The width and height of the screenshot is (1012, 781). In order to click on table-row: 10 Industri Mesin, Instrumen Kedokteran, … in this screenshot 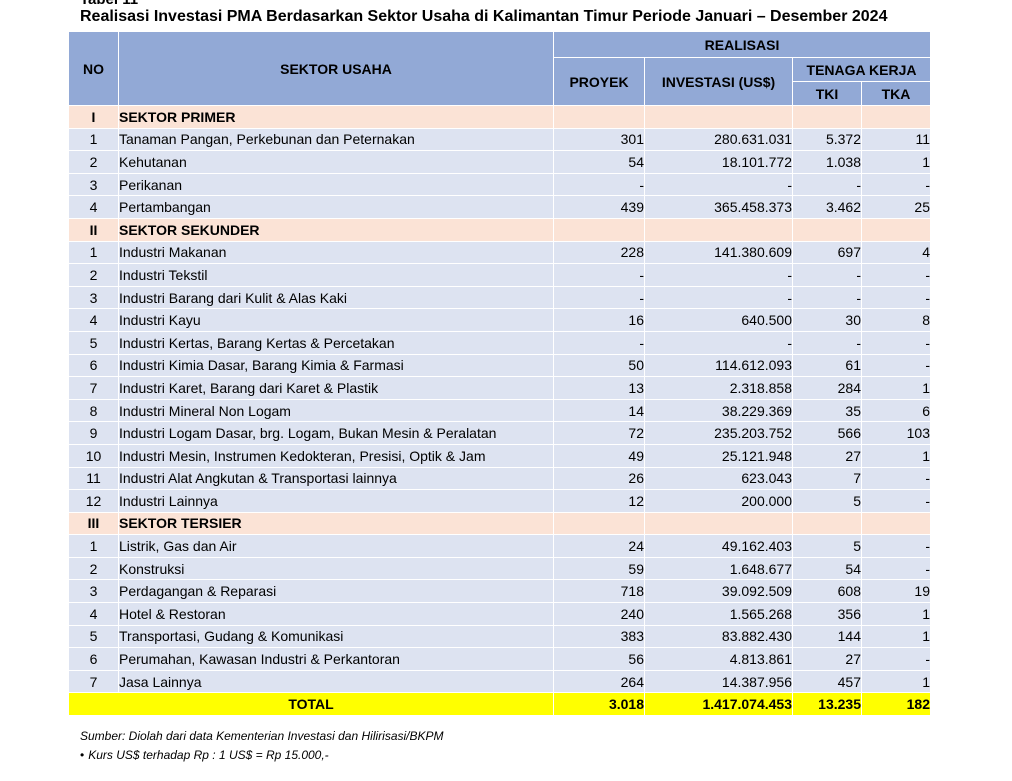, I will do `click(499, 455)`.